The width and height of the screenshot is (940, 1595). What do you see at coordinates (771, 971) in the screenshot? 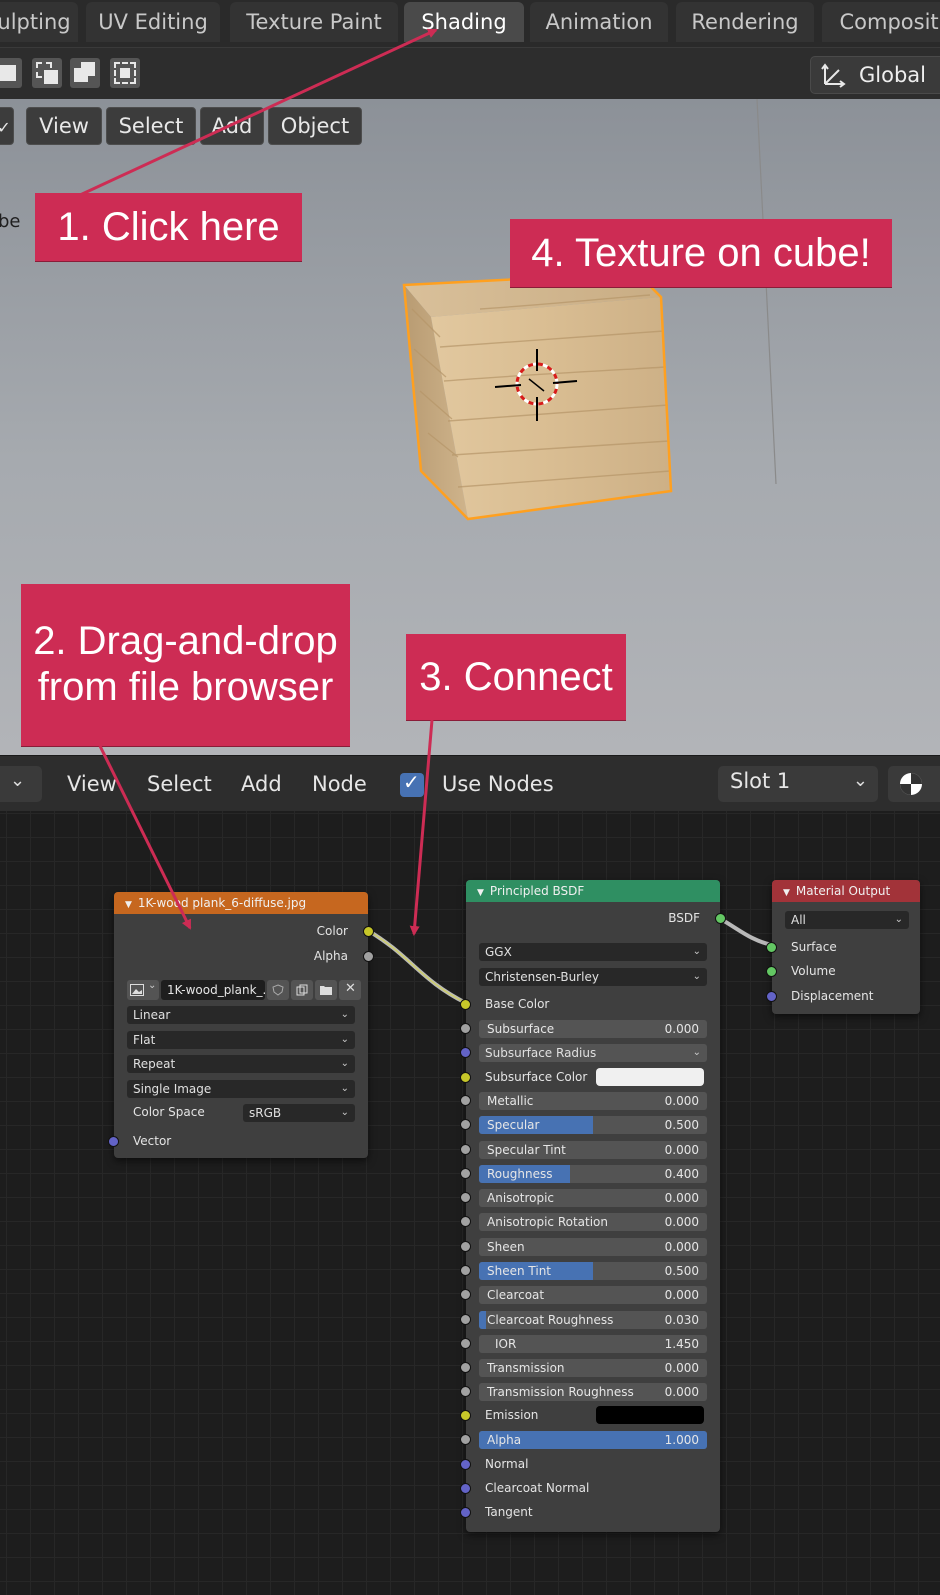
I see `input-volume-socket` at bounding box center [771, 971].